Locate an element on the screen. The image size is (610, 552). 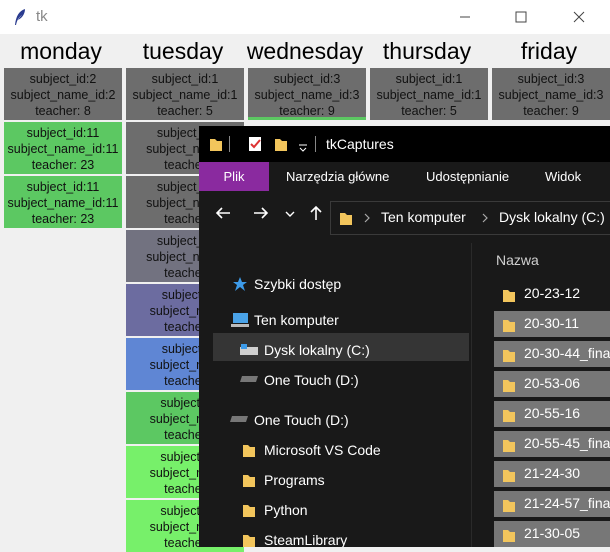
file-row: 20-55-45_fina is located at coordinates (552, 444).